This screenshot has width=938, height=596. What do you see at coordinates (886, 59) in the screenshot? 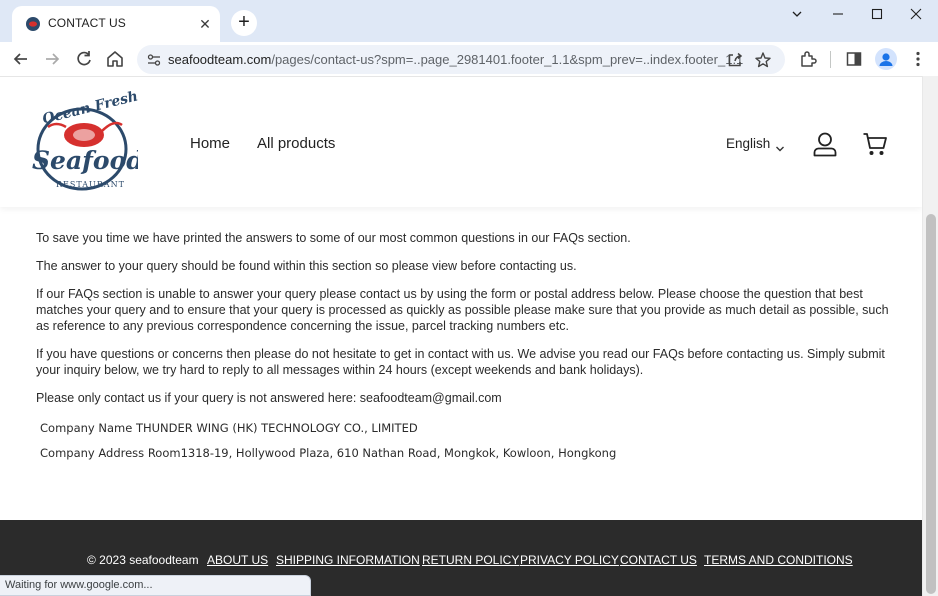
I see `profile-icon` at bounding box center [886, 59].